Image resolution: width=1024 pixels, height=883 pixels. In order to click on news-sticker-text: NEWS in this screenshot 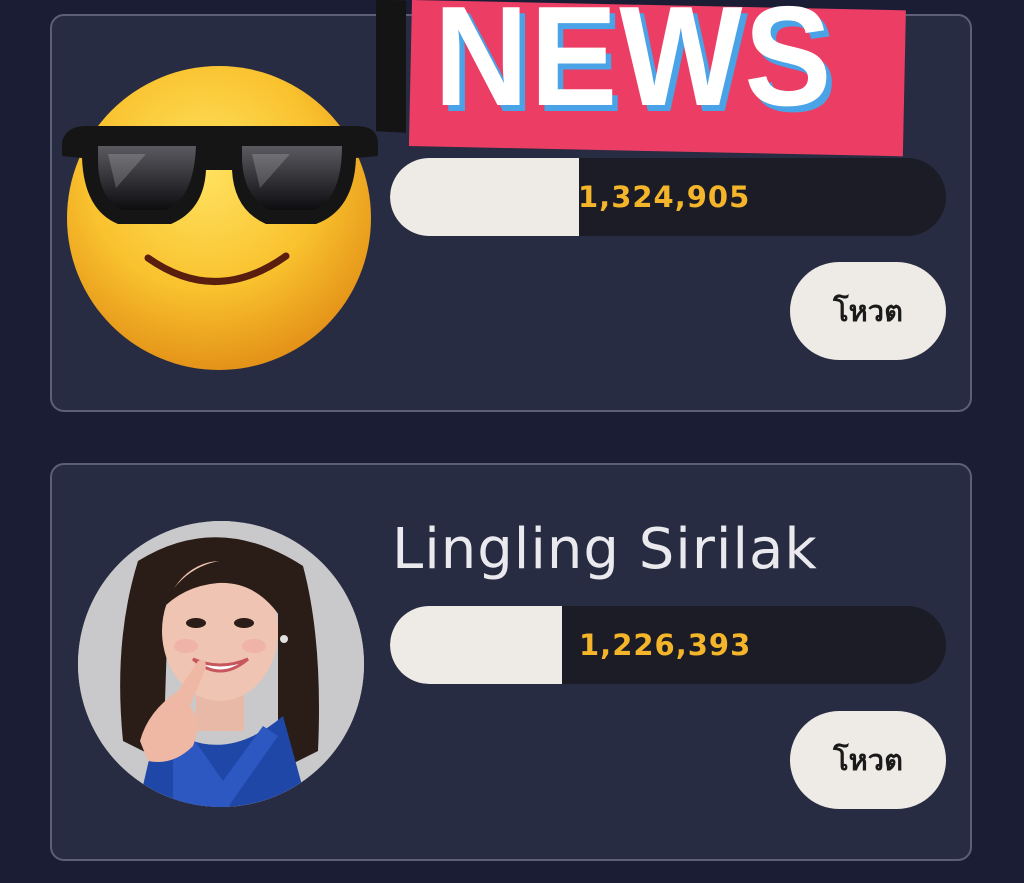, I will do `click(634, 68)`.